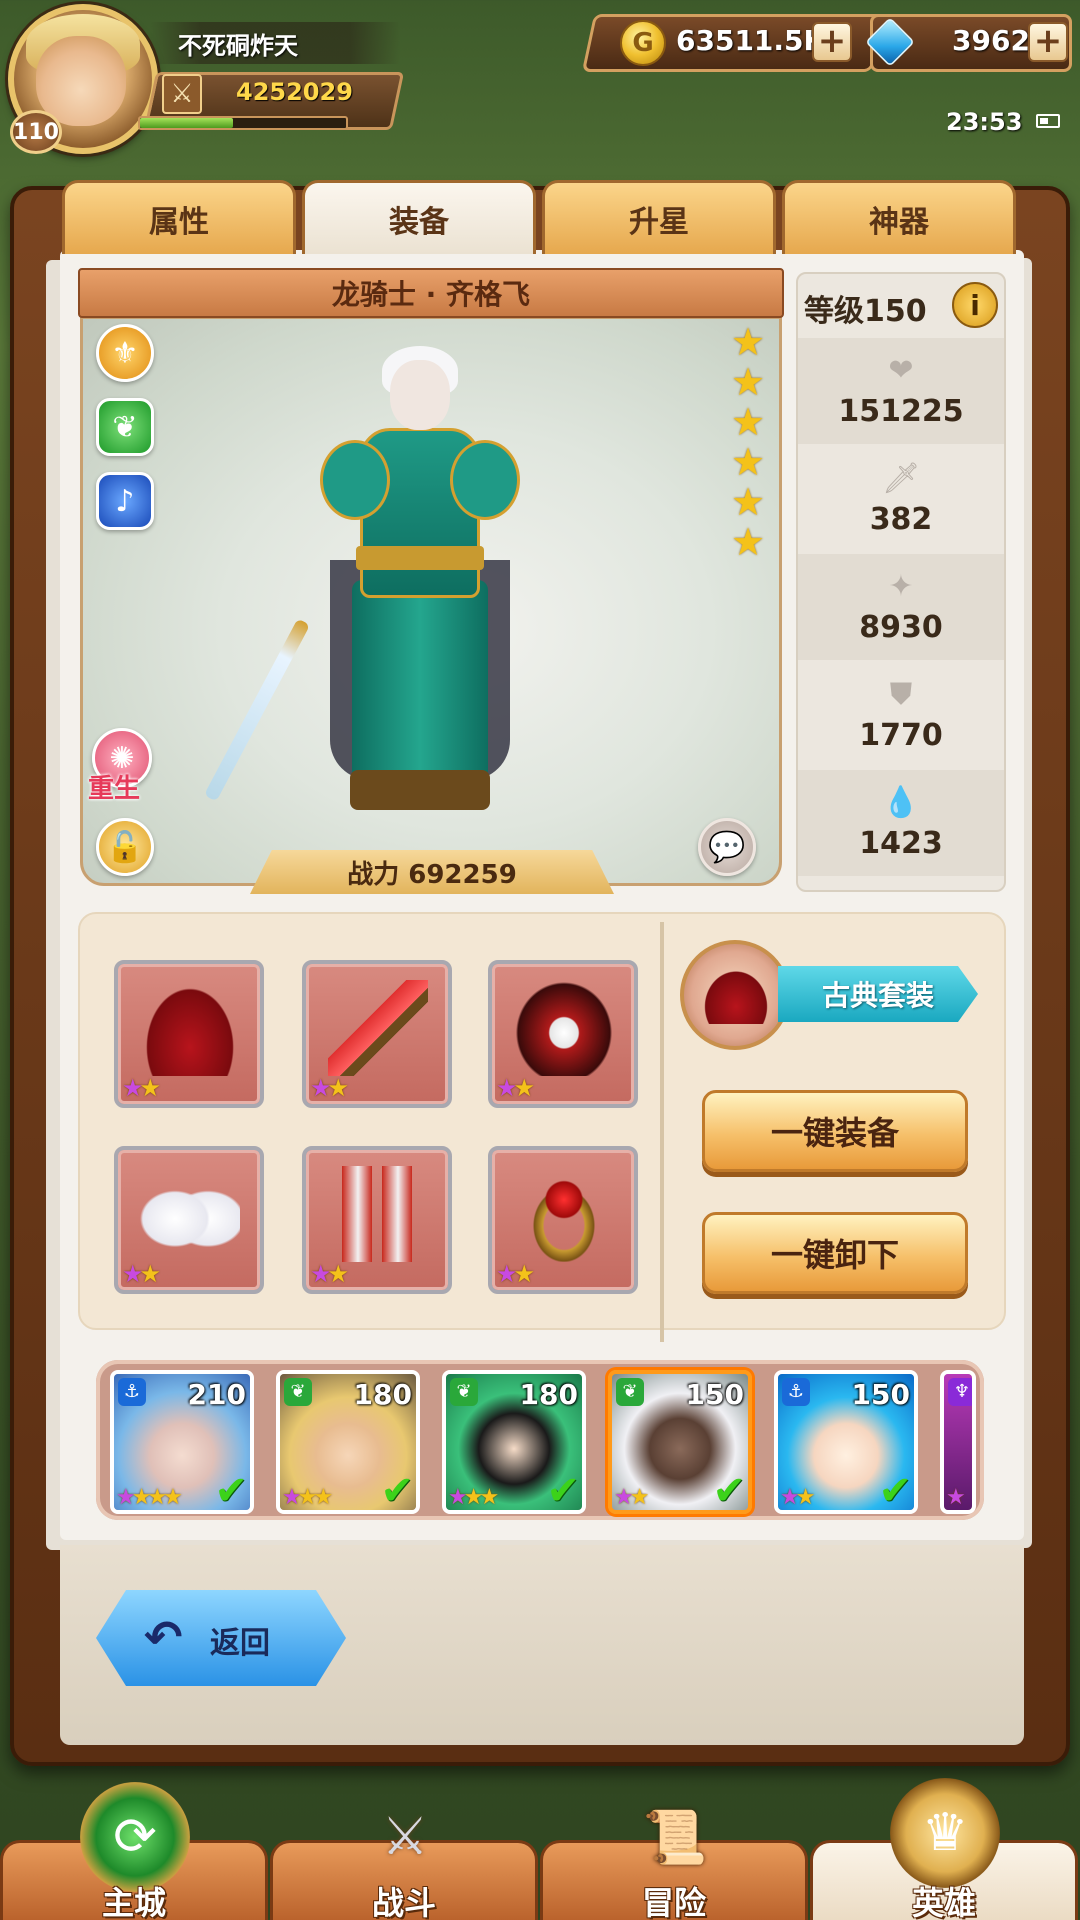 The image size is (1080, 1920). I want to click on hero-card-selected: ❦ 150 ★★ ✔, so click(680, 1442).